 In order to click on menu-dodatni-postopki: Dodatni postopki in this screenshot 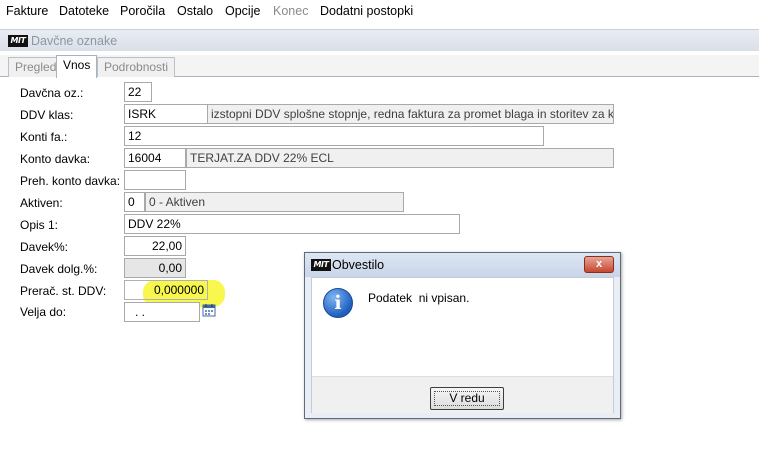, I will do `click(366, 11)`.